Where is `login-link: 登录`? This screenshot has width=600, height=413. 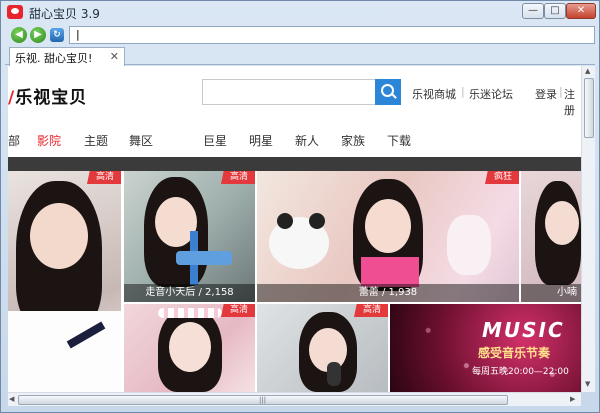
login-link: 登录 is located at coordinates (546, 94).